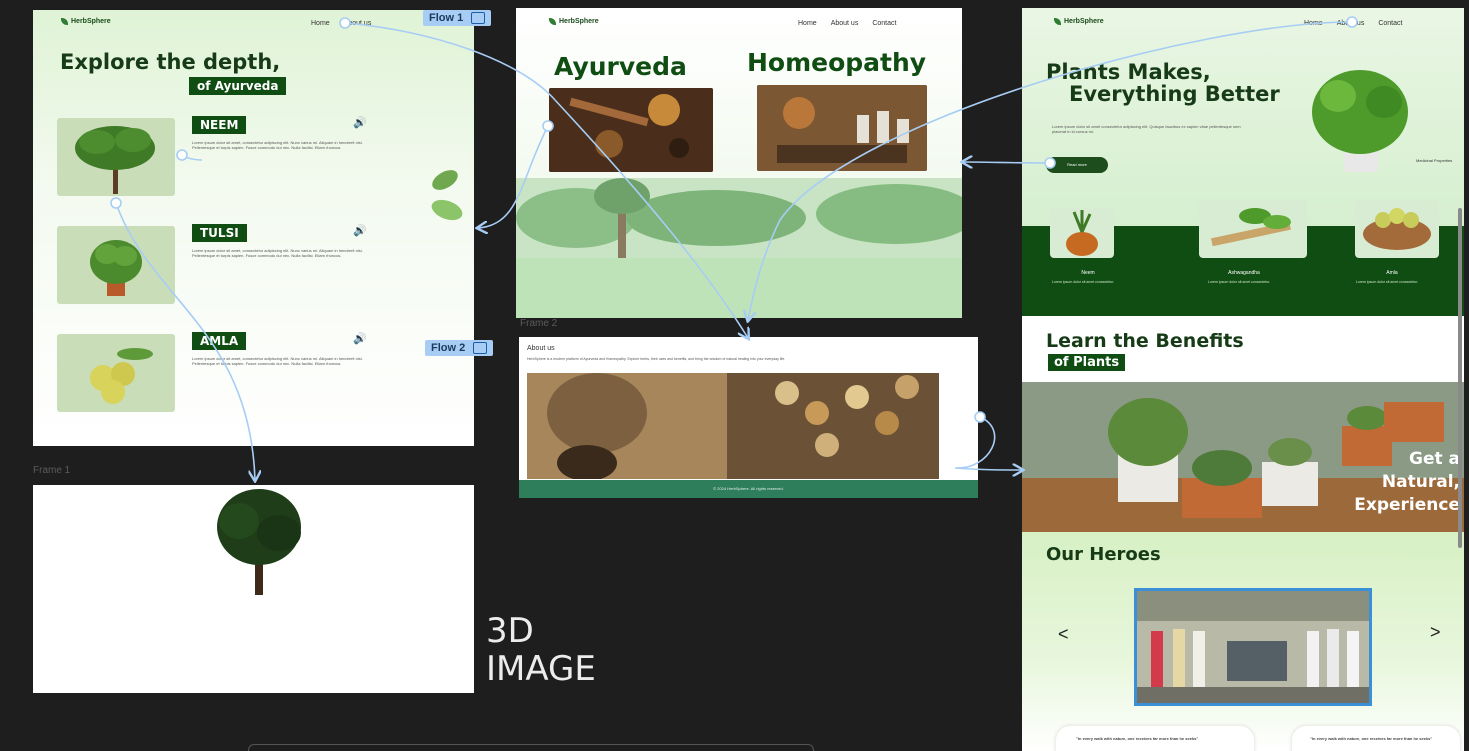  I want to click on frame-2-label: Frame 2, so click(538, 323).